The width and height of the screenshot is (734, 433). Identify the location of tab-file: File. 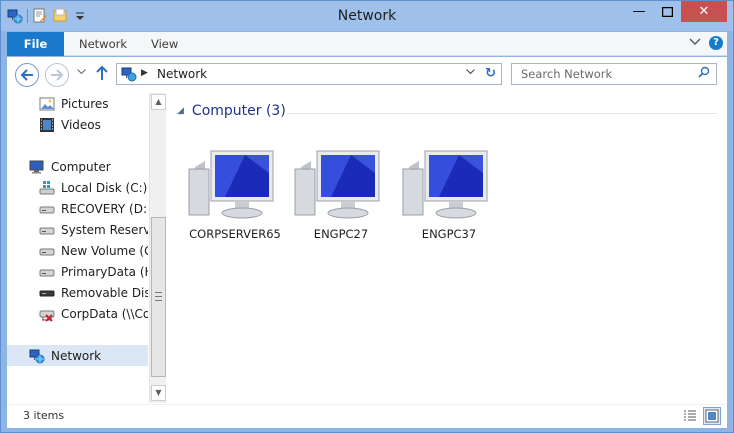
(35, 44).